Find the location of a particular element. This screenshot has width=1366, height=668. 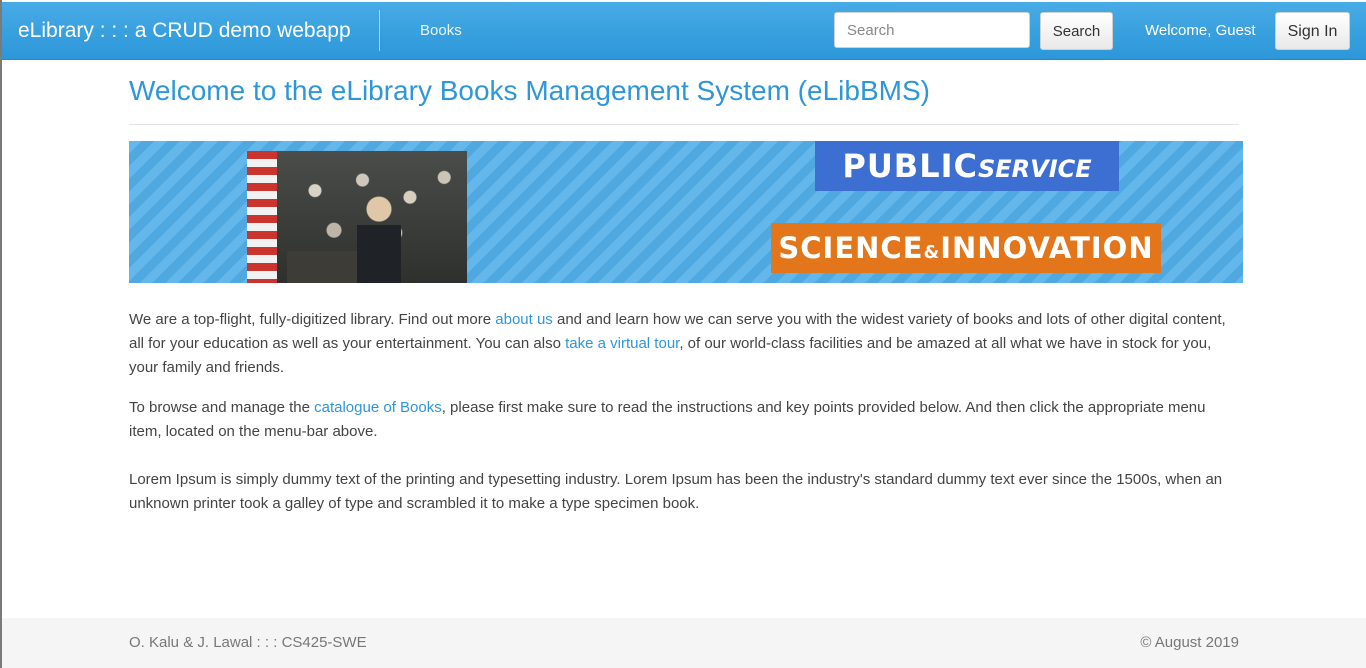

banner-label-public: PUBLIC is located at coordinates (910, 166).